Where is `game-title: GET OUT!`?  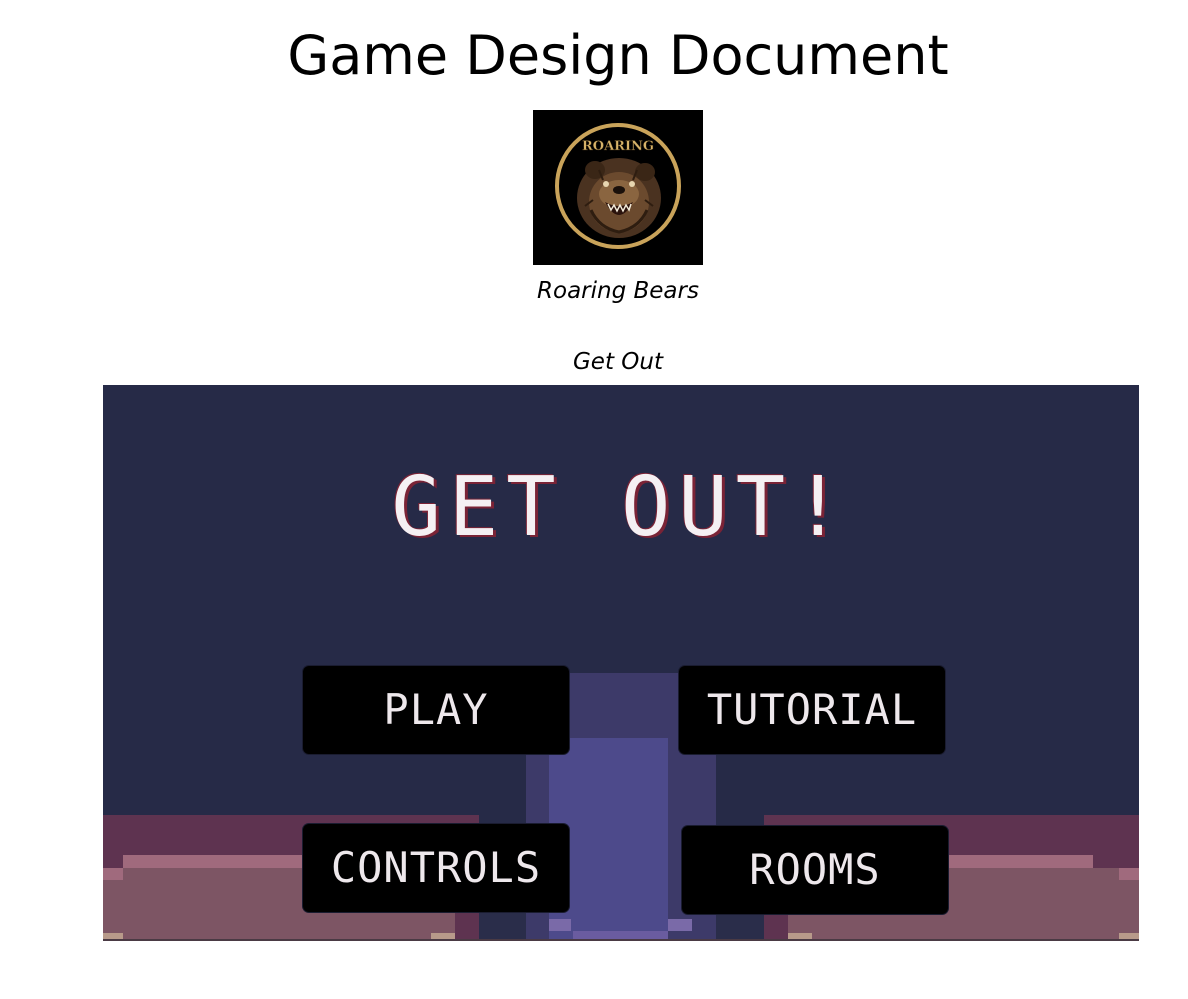 game-title: GET OUT! is located at coordinates (621, 507).